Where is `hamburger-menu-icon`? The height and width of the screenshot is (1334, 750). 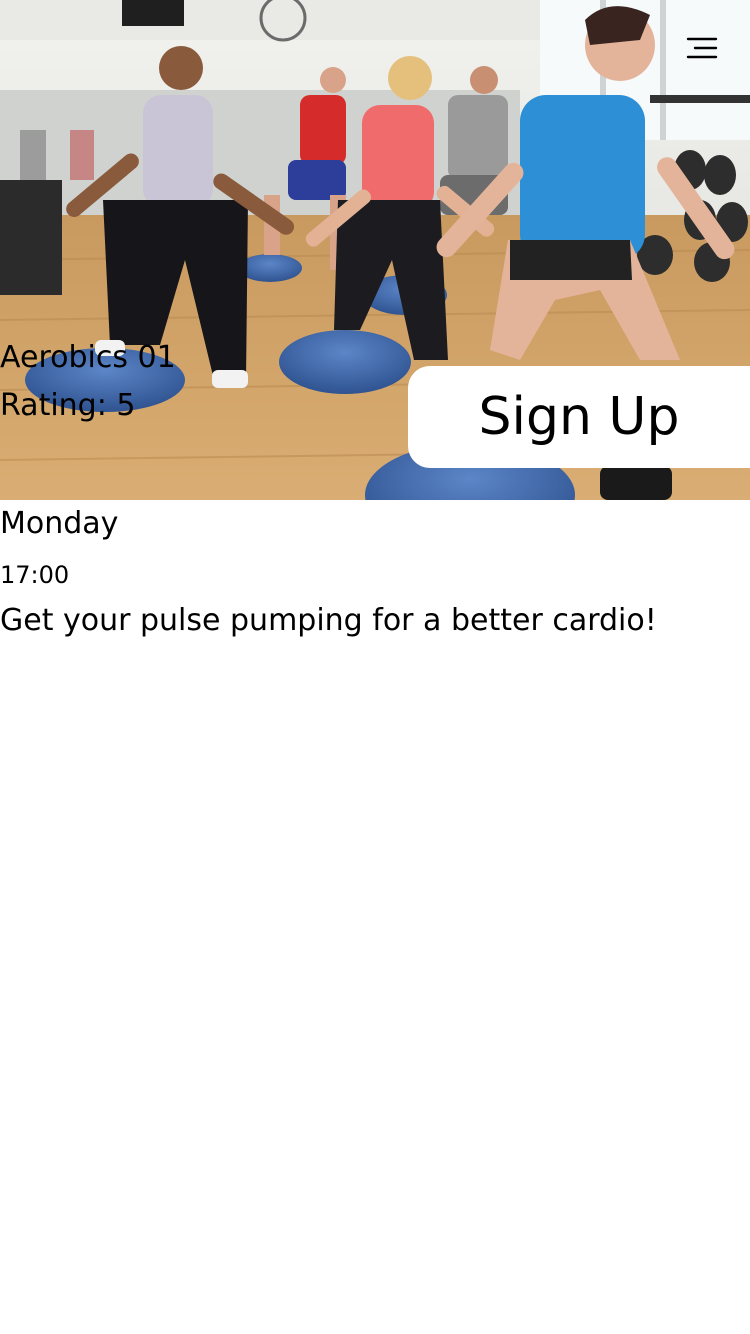
hamburger-menu-icon is located at coordinates (702, 48).